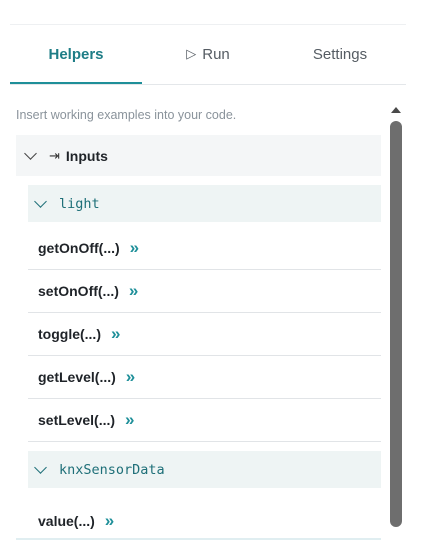 This screenshot has width=425, height=548. Describe the element at coordinates (204, 291) in the screenshot. I see `helper-item: setOnOff(...) »` at that location.